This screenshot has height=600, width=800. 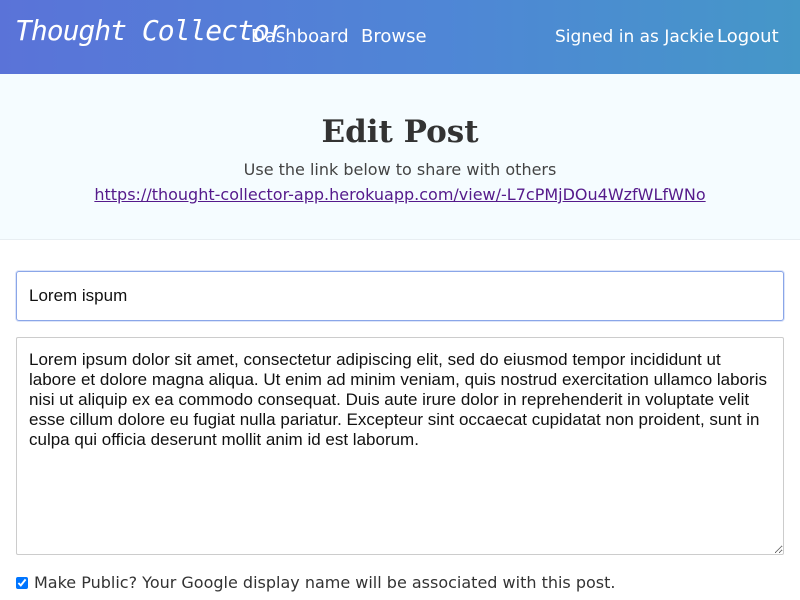 I want to click on nav-link-dashboard: Dashboard, so click(x=300, y=36).